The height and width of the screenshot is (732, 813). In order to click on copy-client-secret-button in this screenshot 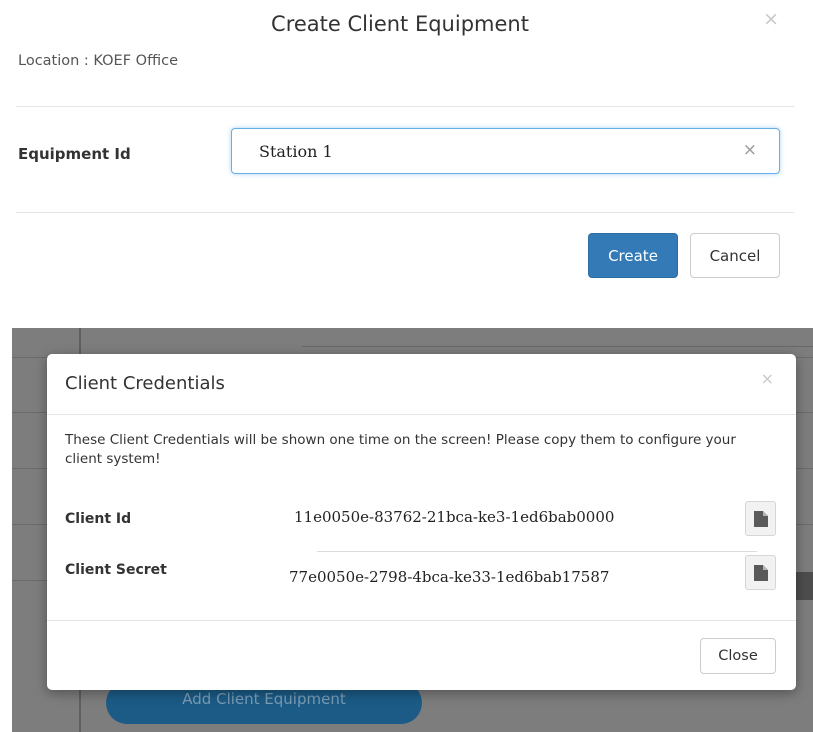, I will do `click(760, 572)`.